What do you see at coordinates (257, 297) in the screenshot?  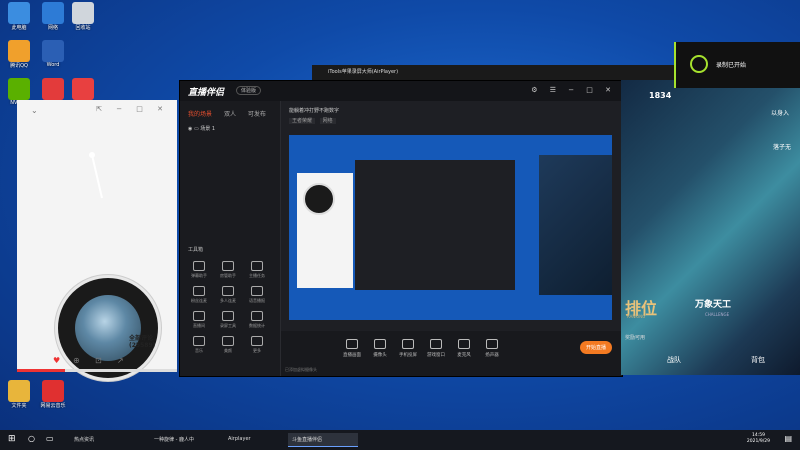 I see `tool-item: 语音播报` at bounding box center [257, 297].